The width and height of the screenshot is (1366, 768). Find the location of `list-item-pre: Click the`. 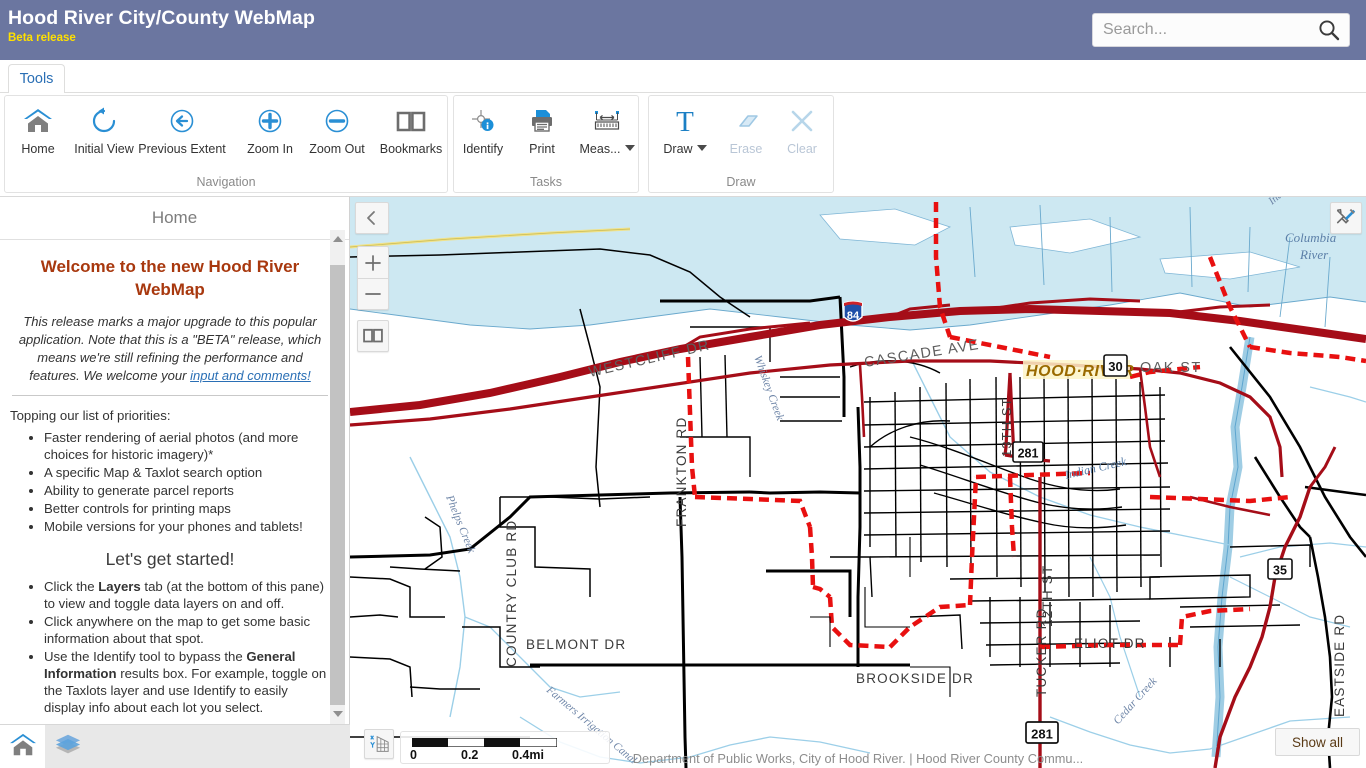

list-item-pre: Click the is located at coordinates (71, 586).